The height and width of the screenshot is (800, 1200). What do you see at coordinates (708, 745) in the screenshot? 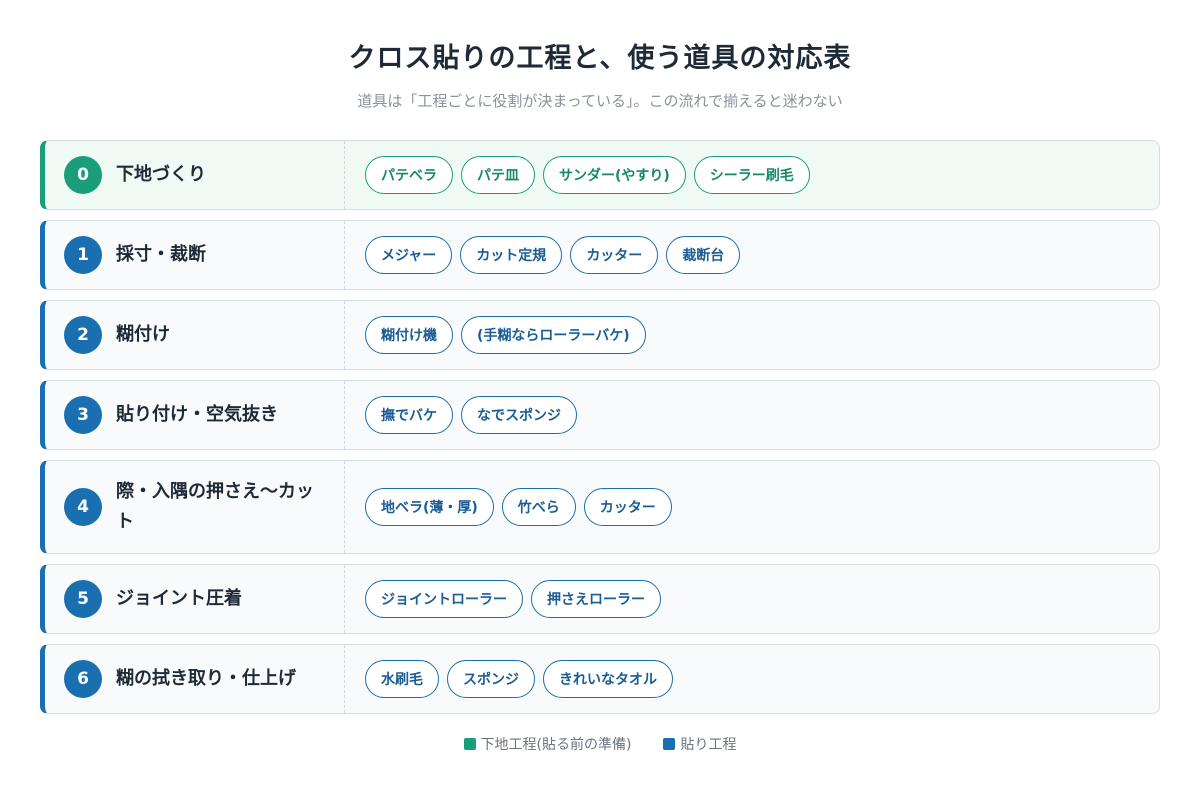
I see `legend-label: 貼り工程` at bounding box center [708, 745].